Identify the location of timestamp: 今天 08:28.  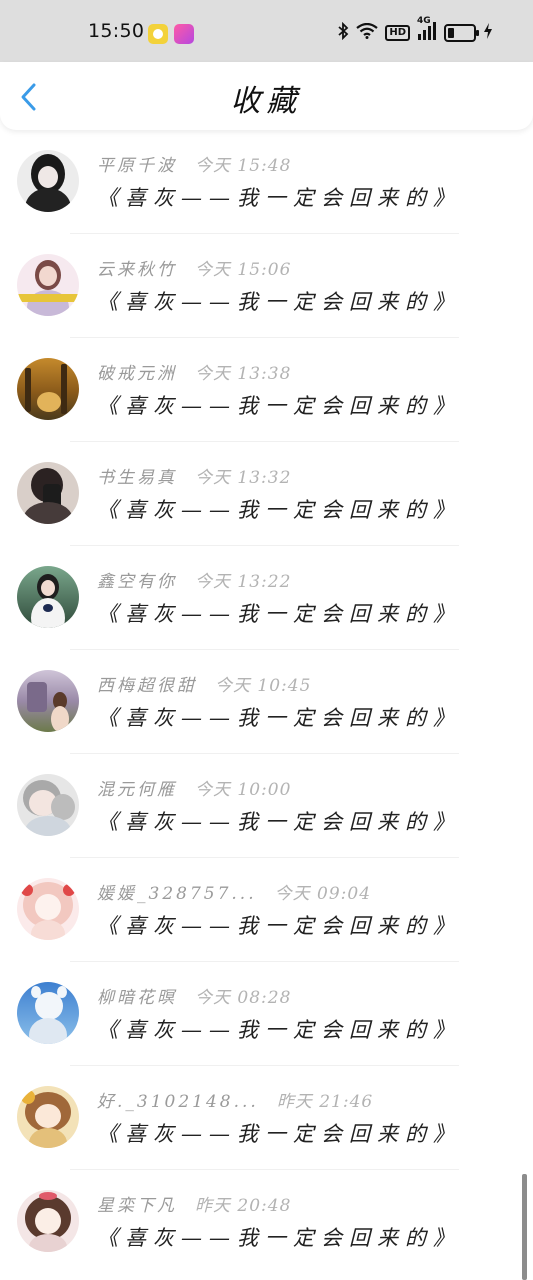
(243, 998).